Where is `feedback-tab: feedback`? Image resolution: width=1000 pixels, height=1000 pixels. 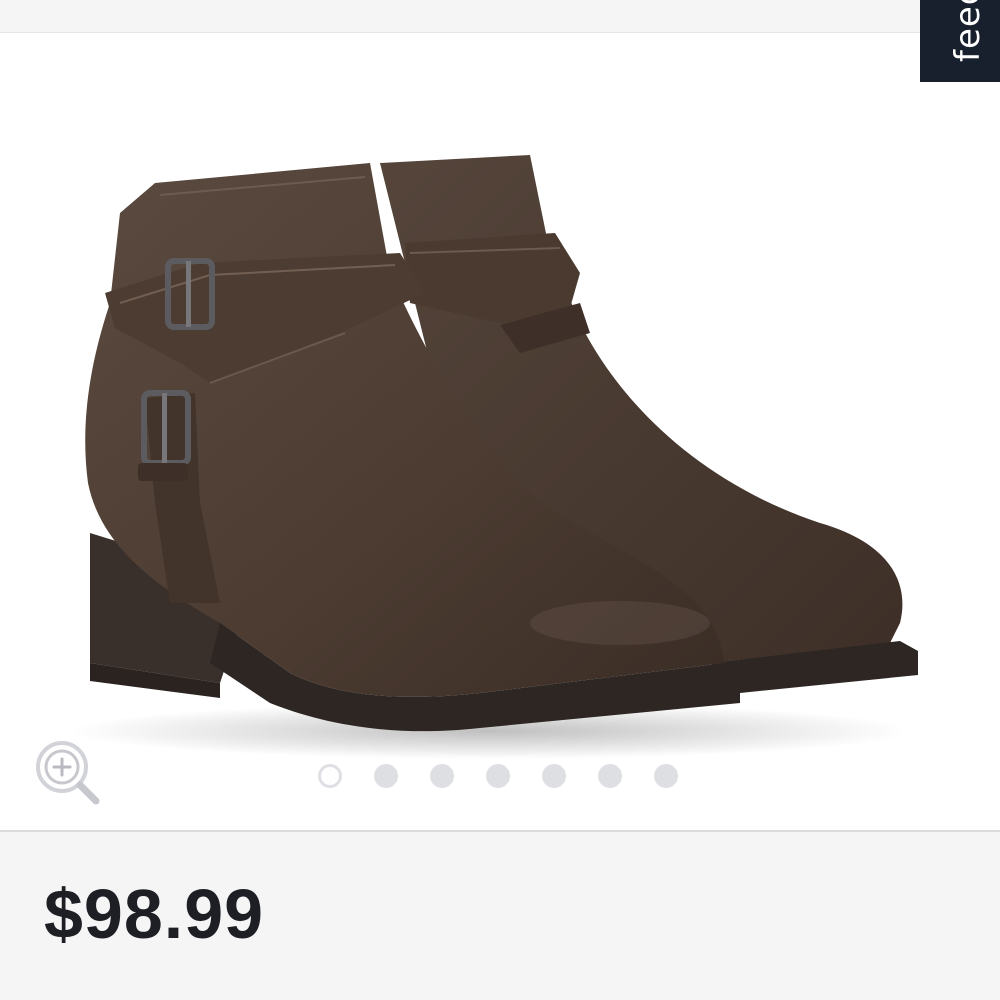 feedback-tab: feedback is located at coordinates (960, 41).